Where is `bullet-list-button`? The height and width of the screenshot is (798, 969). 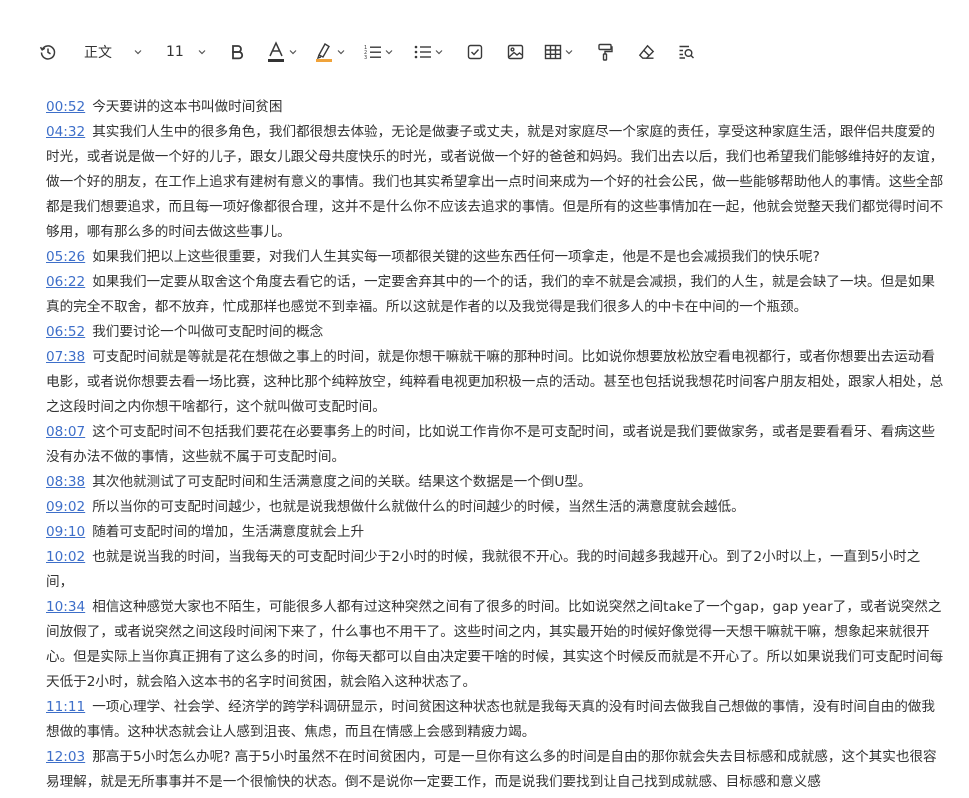
bullet-list-button is located at coordinates (431, 52).